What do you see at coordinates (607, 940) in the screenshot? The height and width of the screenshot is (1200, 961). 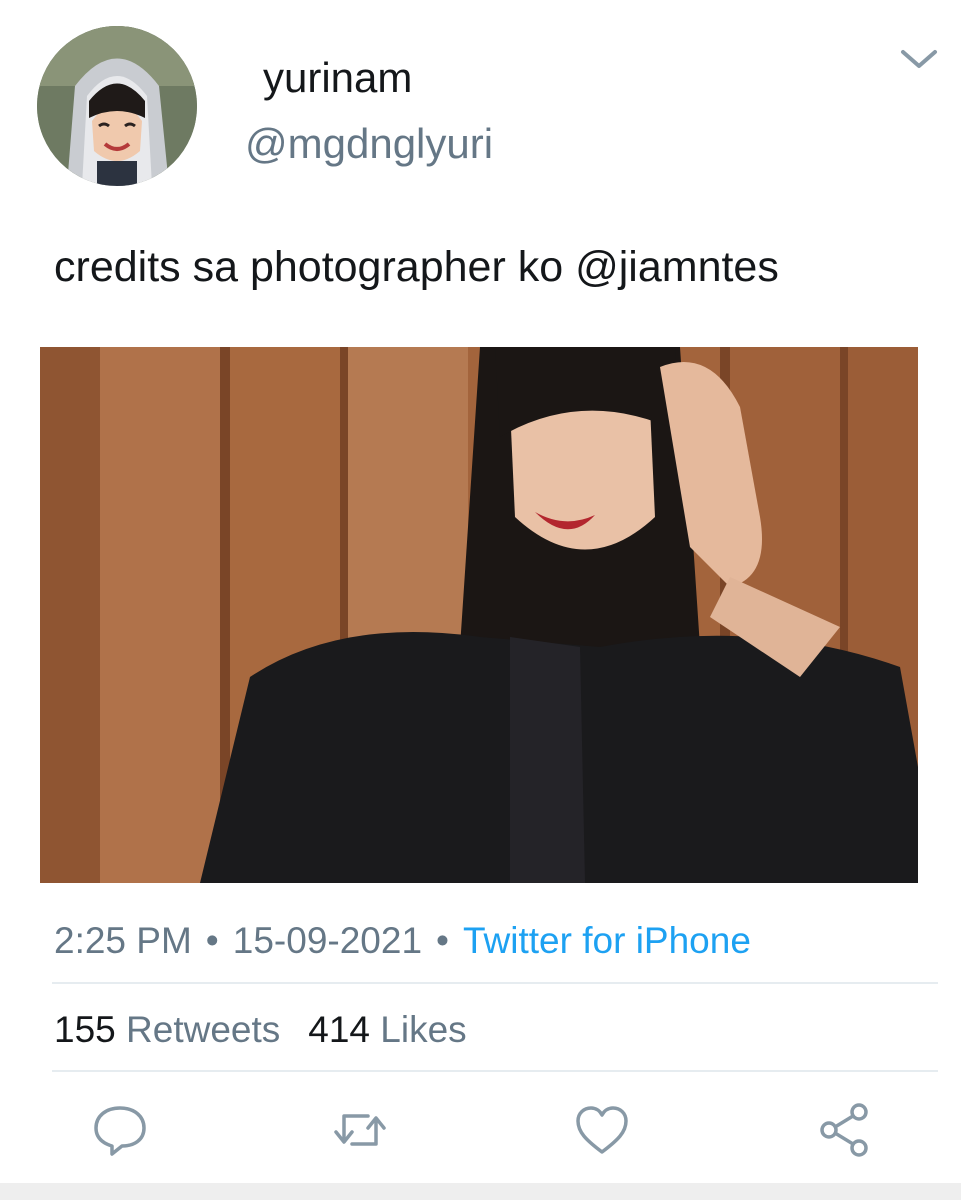 I see `tweet-source-link: Twitter for iPhone` at bounding box center [607, 940].